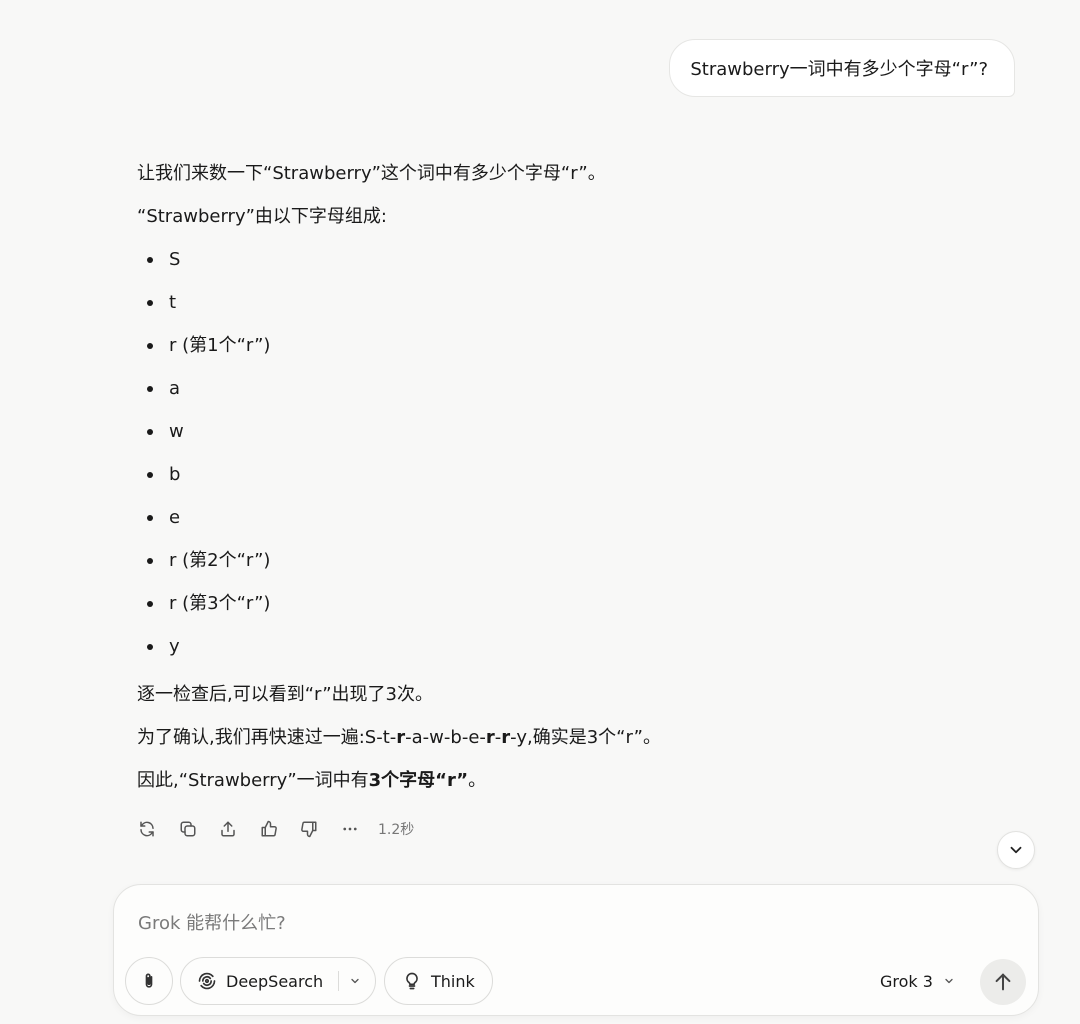 The width and height of the screenshot is (1080, 1024). I want to click on conclusion-paragraph: 因此,“Strawberry”一词中有3个字母“r”。, so click(311, 781).